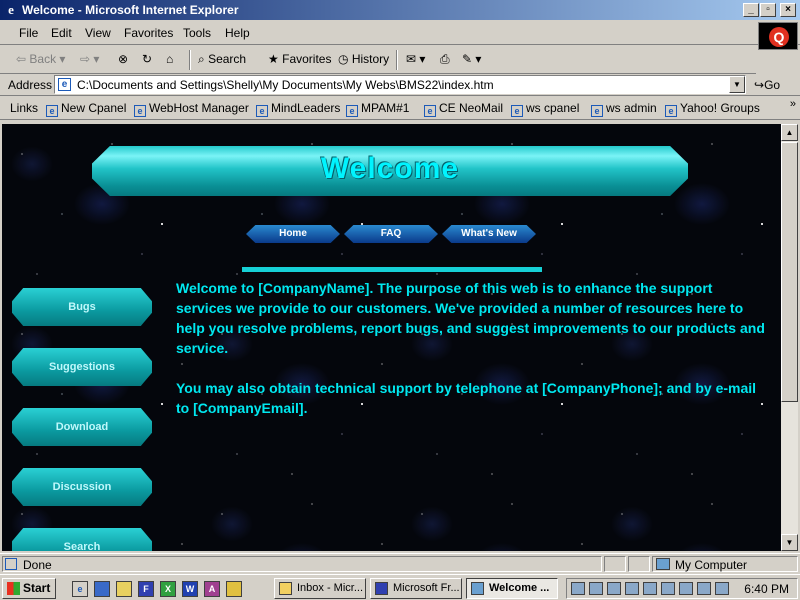  I want to click on menu-favorites: Favorites, so click(148, 33).